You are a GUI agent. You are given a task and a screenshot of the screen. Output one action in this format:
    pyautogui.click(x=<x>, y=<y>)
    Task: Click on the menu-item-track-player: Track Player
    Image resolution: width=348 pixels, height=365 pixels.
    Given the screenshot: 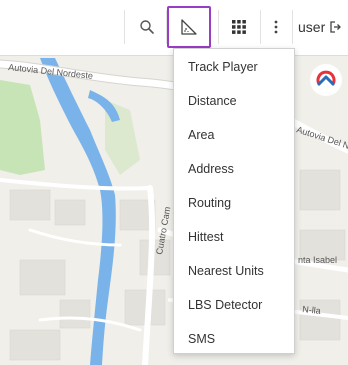 What is the action you would take?
    pyautogui.click(x=234, y=67)
    